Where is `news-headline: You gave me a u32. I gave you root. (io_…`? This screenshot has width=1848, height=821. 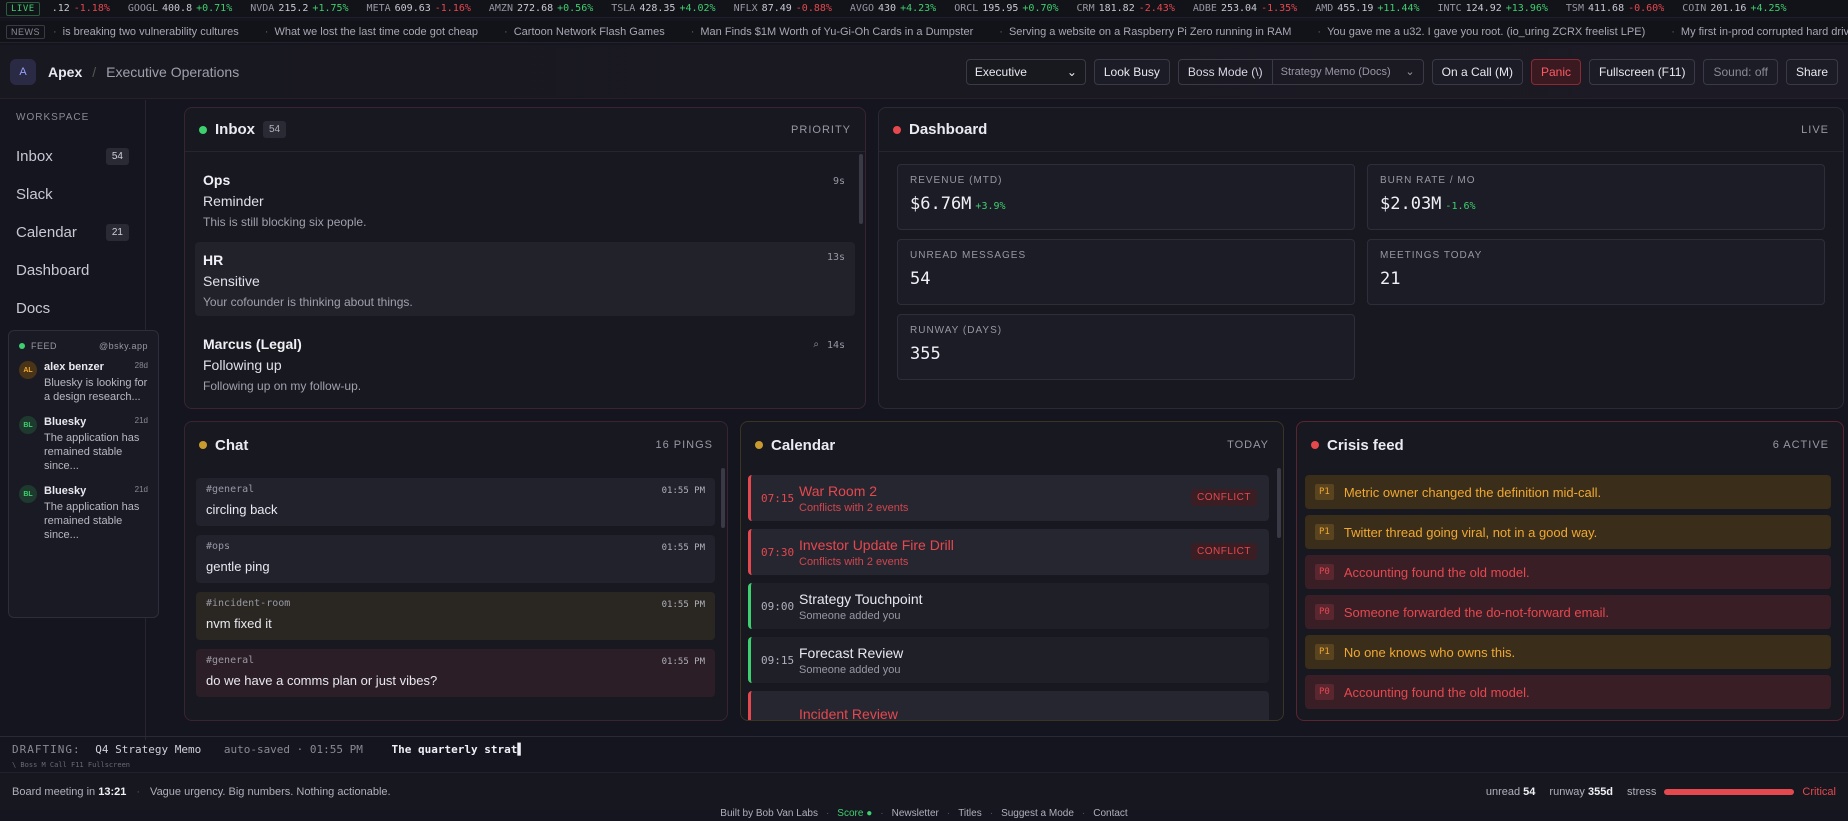
news-headline: You gave me a u32. I gave you root. (io_… is located at coordinates (1481, 32).